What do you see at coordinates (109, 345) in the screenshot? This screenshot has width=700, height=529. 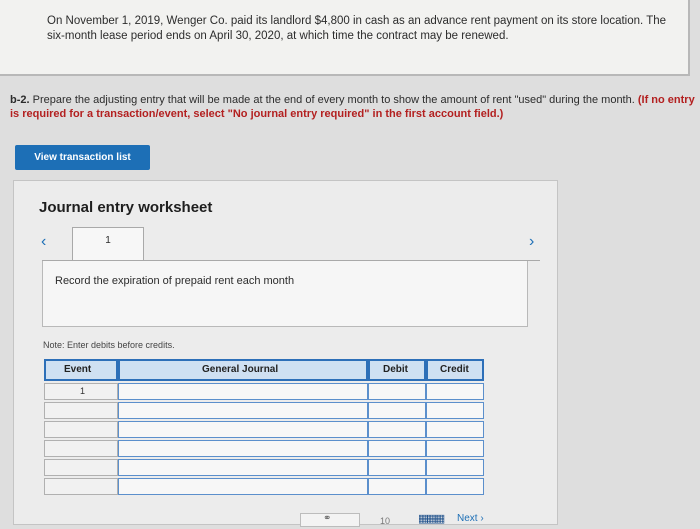 I see `worksheet-note: Note: Enter debits before credits.` at bounding box center [109, 345].